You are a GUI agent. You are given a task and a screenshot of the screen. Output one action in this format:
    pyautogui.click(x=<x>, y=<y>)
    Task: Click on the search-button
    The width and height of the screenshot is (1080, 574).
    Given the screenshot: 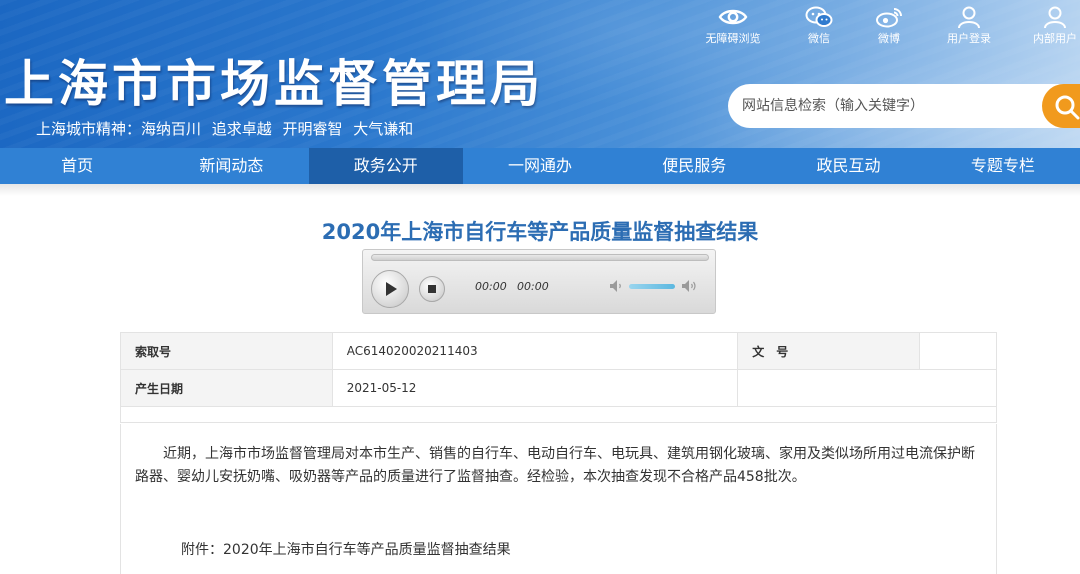 What is the action you would take?
    pyautogui.click(x=1061, y=106)
    